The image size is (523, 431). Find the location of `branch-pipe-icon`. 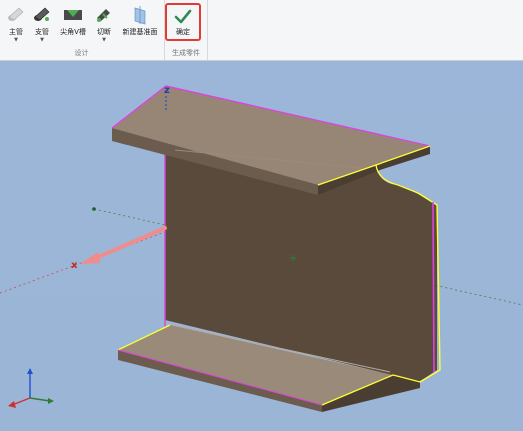

branch-pipe-icon is located at coordinates (42, 15).